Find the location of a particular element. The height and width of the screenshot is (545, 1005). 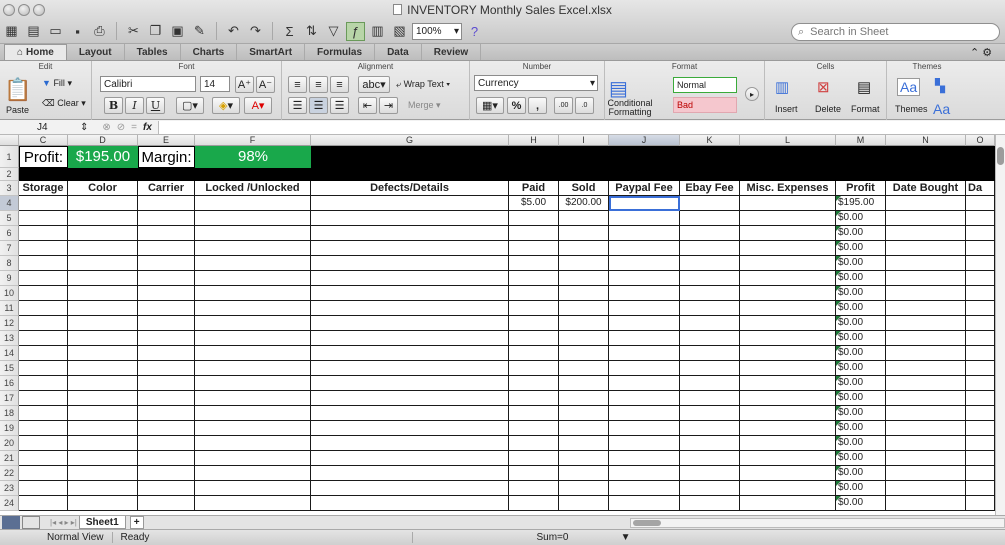

underline-button: U is located at coordinates (155, 105).